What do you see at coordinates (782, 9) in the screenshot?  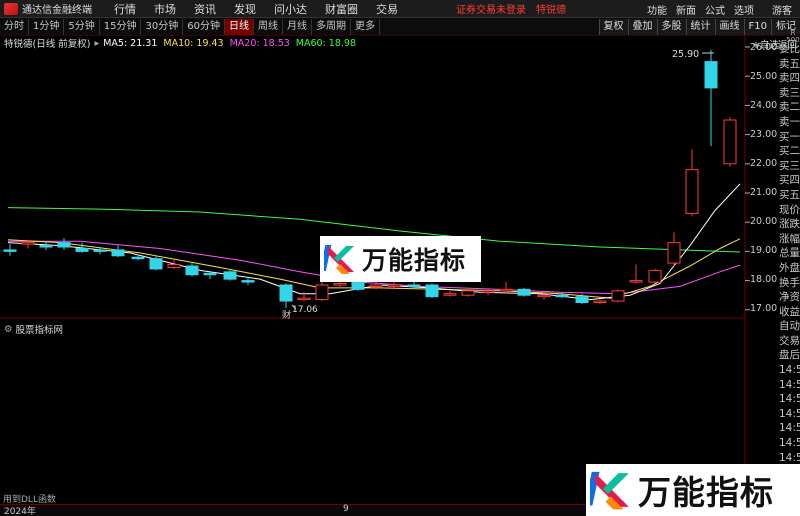 I see `guest-label: 游客` at bounding box center [782, 9].